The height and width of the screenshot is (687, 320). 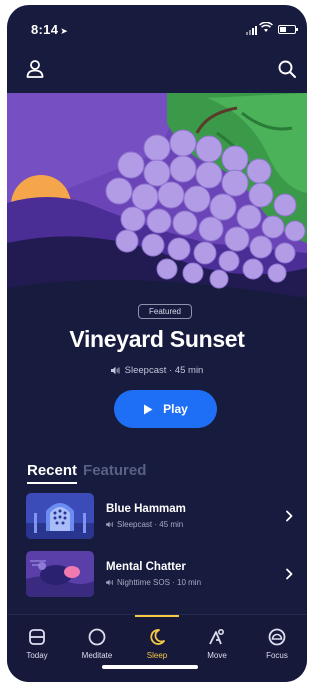 I want to click on home-indicator, so click(x=150, y=667).